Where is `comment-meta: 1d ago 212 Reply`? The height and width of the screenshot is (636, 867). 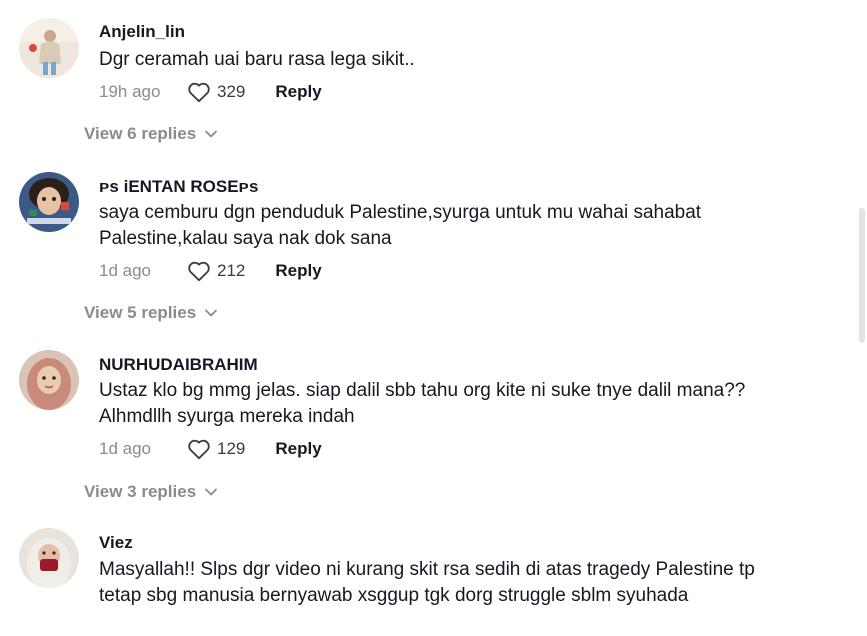
comment-meta: 1d ago 212 Reply is located at coordinates (210, 271).